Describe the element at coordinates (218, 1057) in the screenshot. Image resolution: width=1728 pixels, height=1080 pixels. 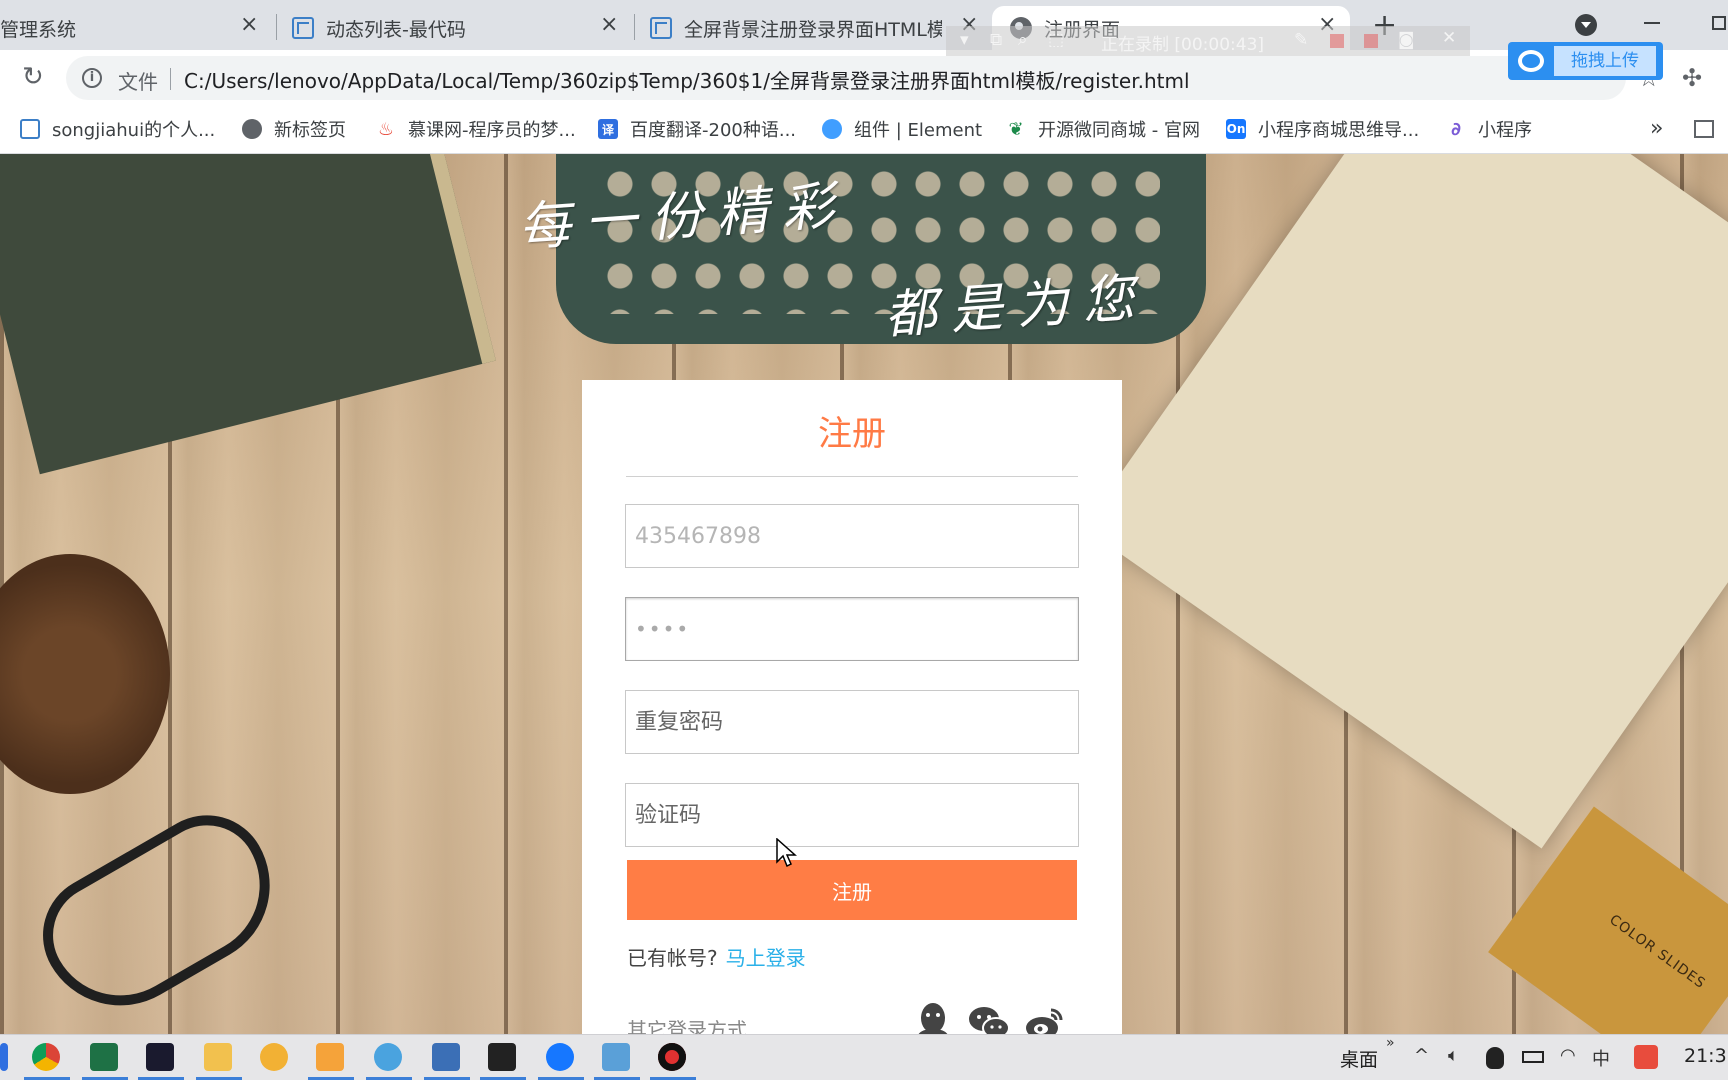
I see `file-explorer-icon` at that location.